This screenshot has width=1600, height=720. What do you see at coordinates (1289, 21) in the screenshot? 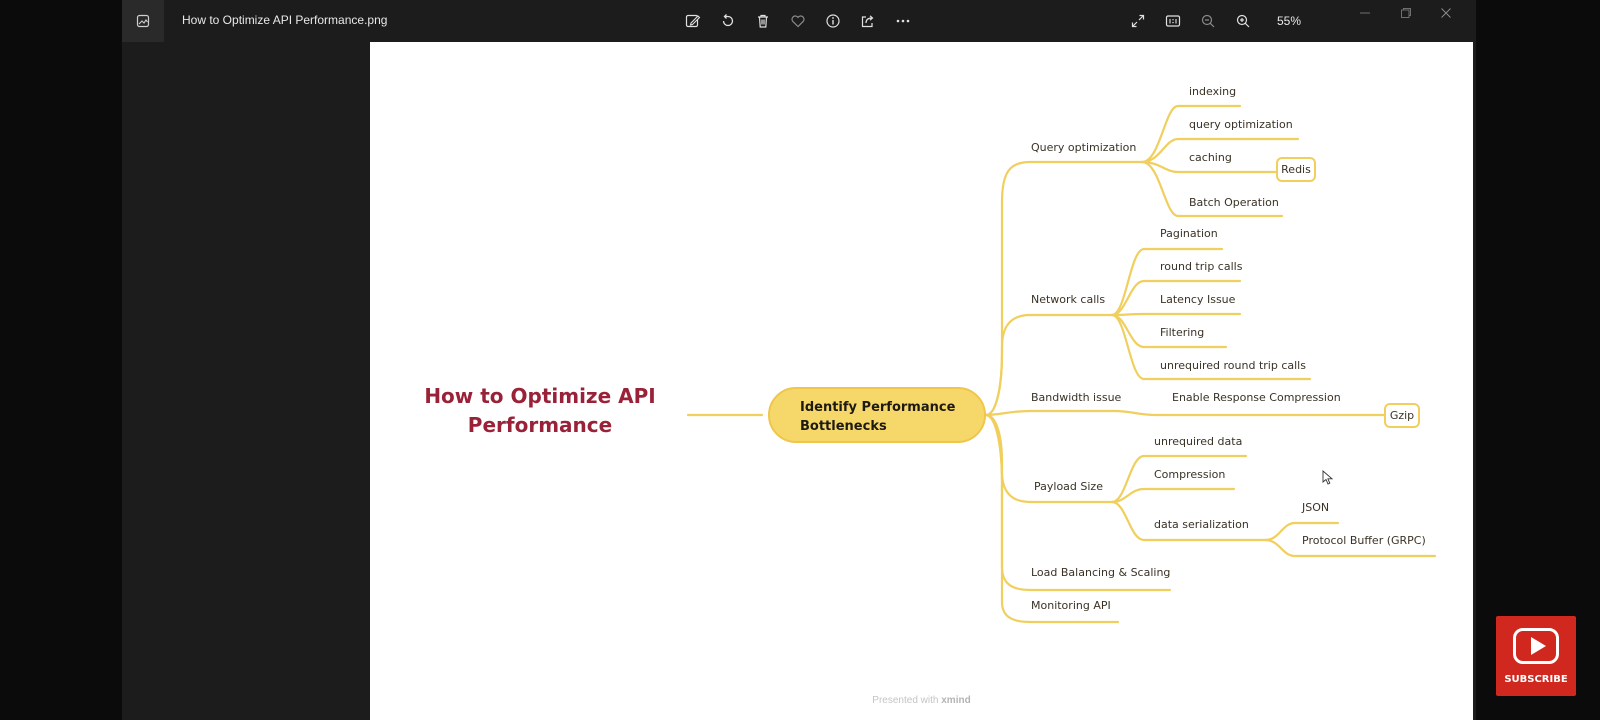
I see `zoom-level: 55%` at bounding box center [1289, 21].